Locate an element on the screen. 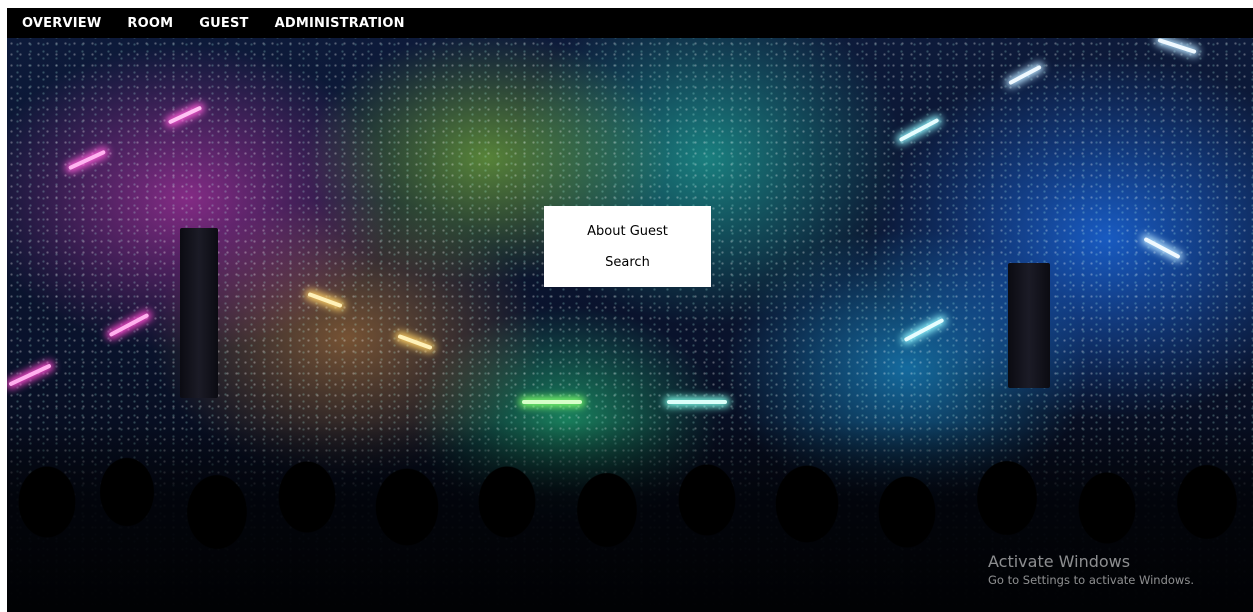 This screenshot has width=1253, height=612. nav-item-overview: OVERVIEW is located at coordinates (61, 23).